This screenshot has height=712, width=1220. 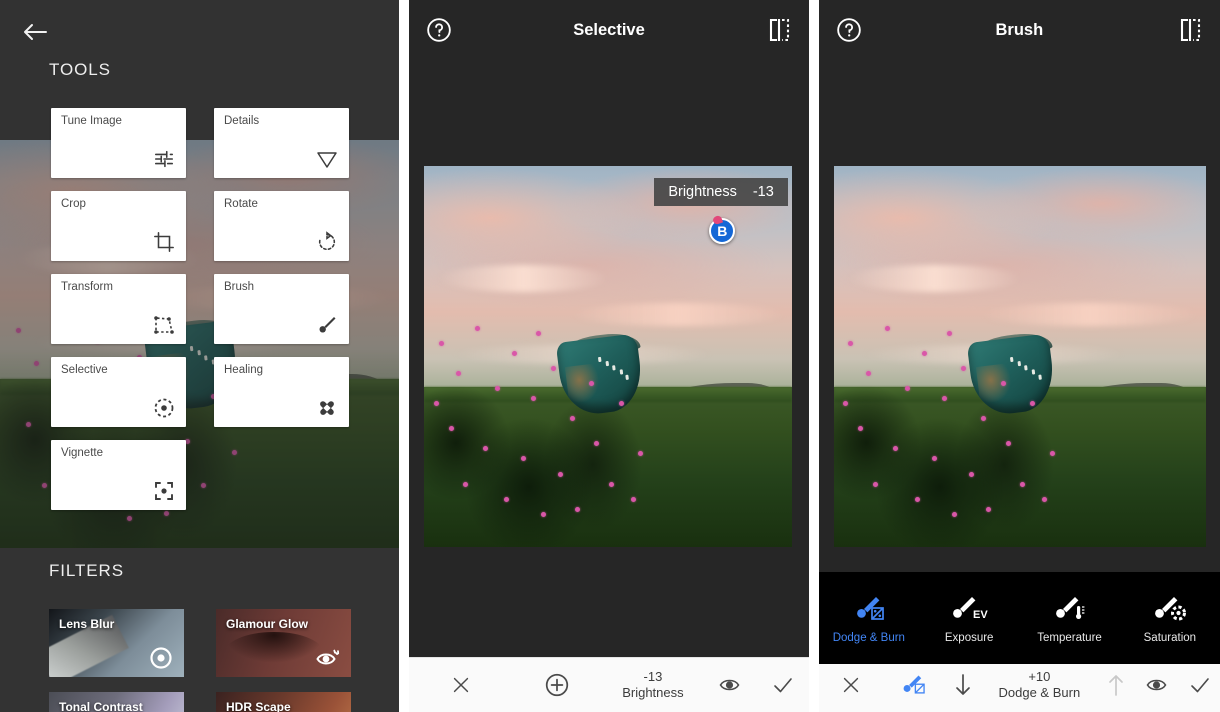 I want to click on add-control-point-button, so click(x=557, y=685).